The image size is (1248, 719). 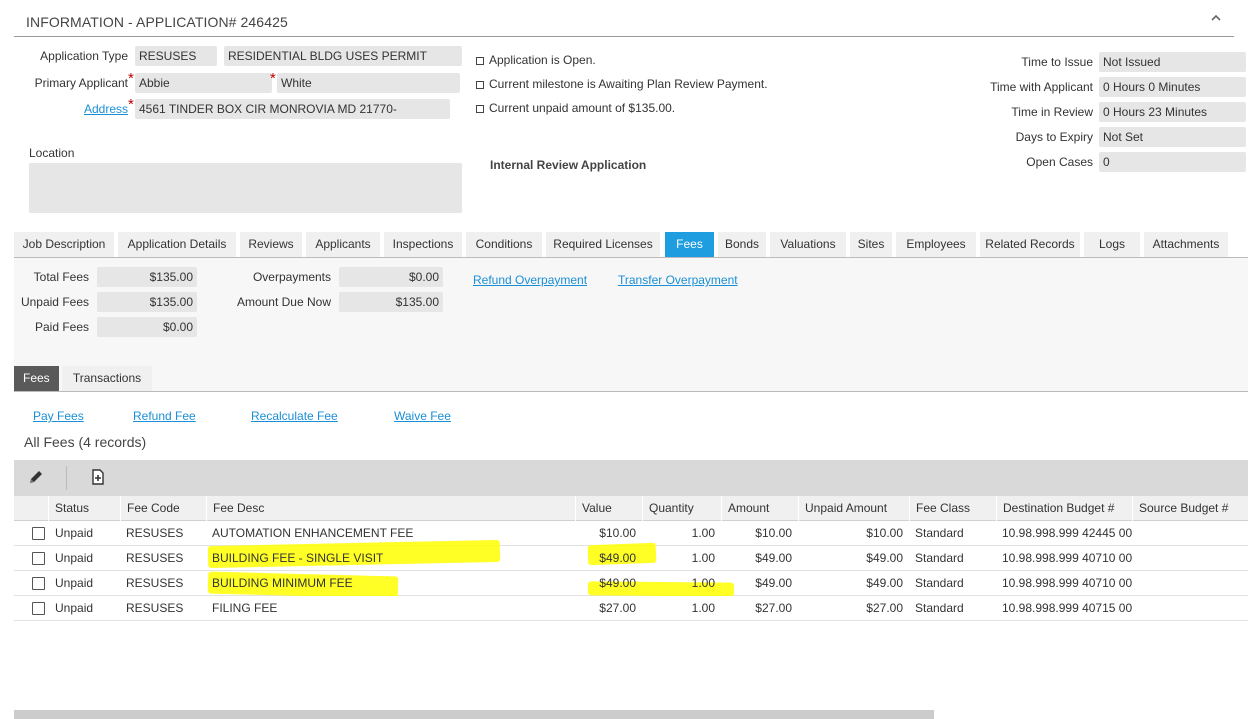 What do you see at coordinates (271, 244) in the screenshot?
I see `tab-reviews: Reviews` at bounding box center [271, 244].